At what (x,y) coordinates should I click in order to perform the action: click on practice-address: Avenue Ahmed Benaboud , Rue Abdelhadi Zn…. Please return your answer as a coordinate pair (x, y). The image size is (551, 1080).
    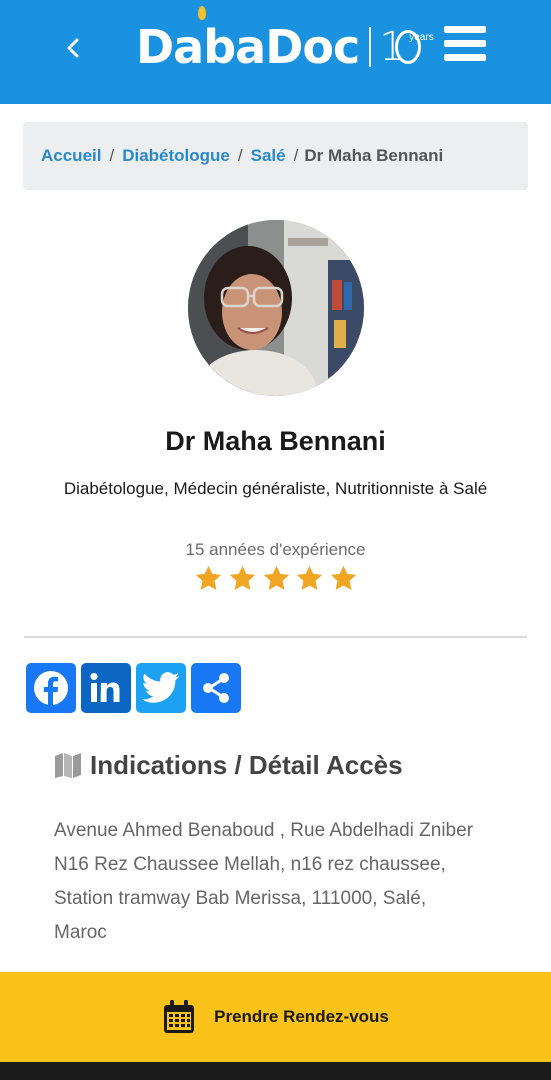
    Looking at the image, I should click on (264, 881).